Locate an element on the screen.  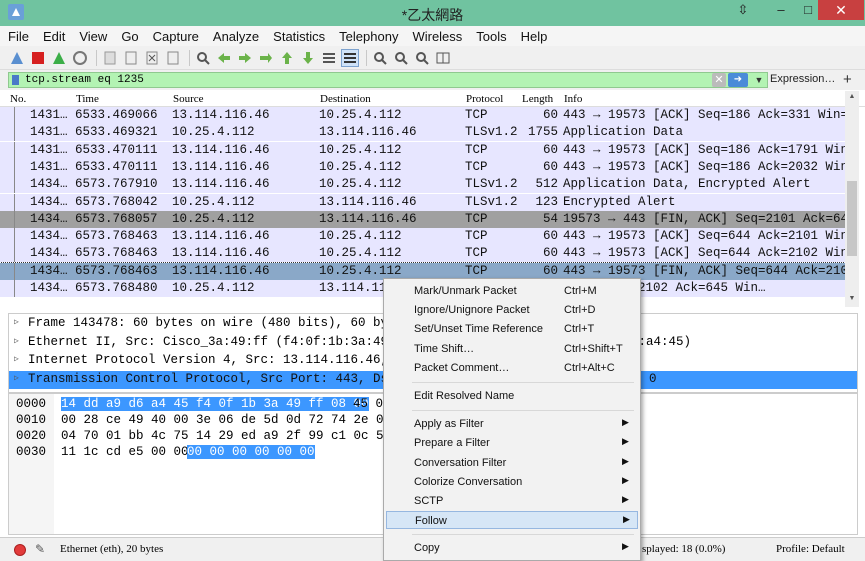
restart-capture-icon is located at coordinates (59, 58).